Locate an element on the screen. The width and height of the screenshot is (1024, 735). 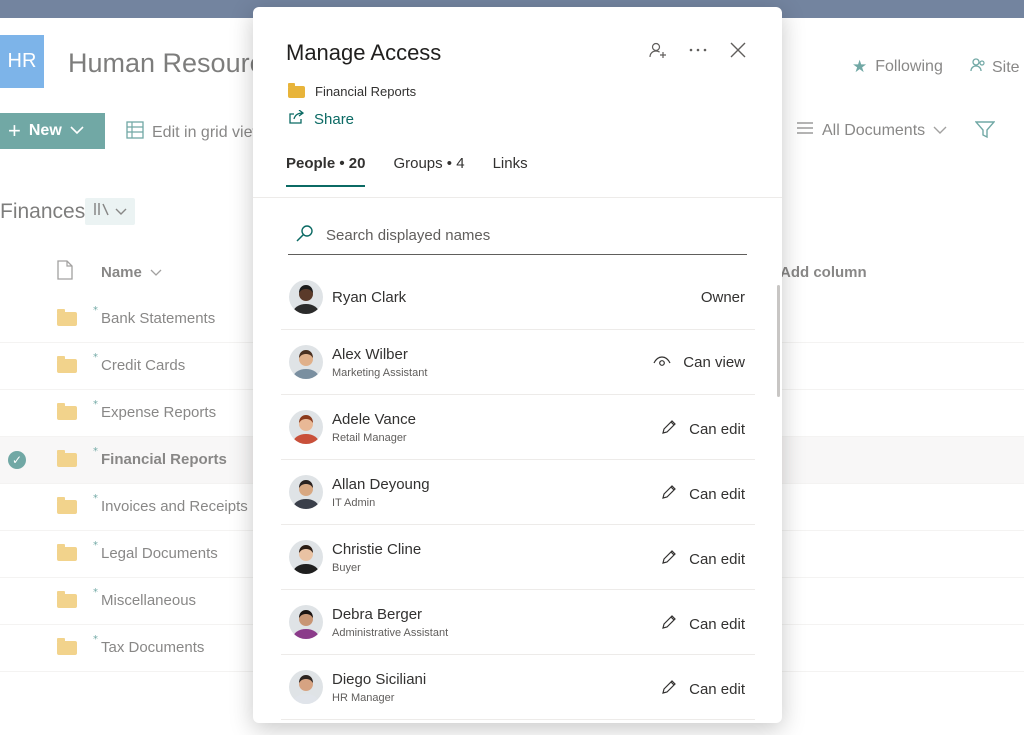
person-name: Christie Cline is located at coordinates (377, 549).